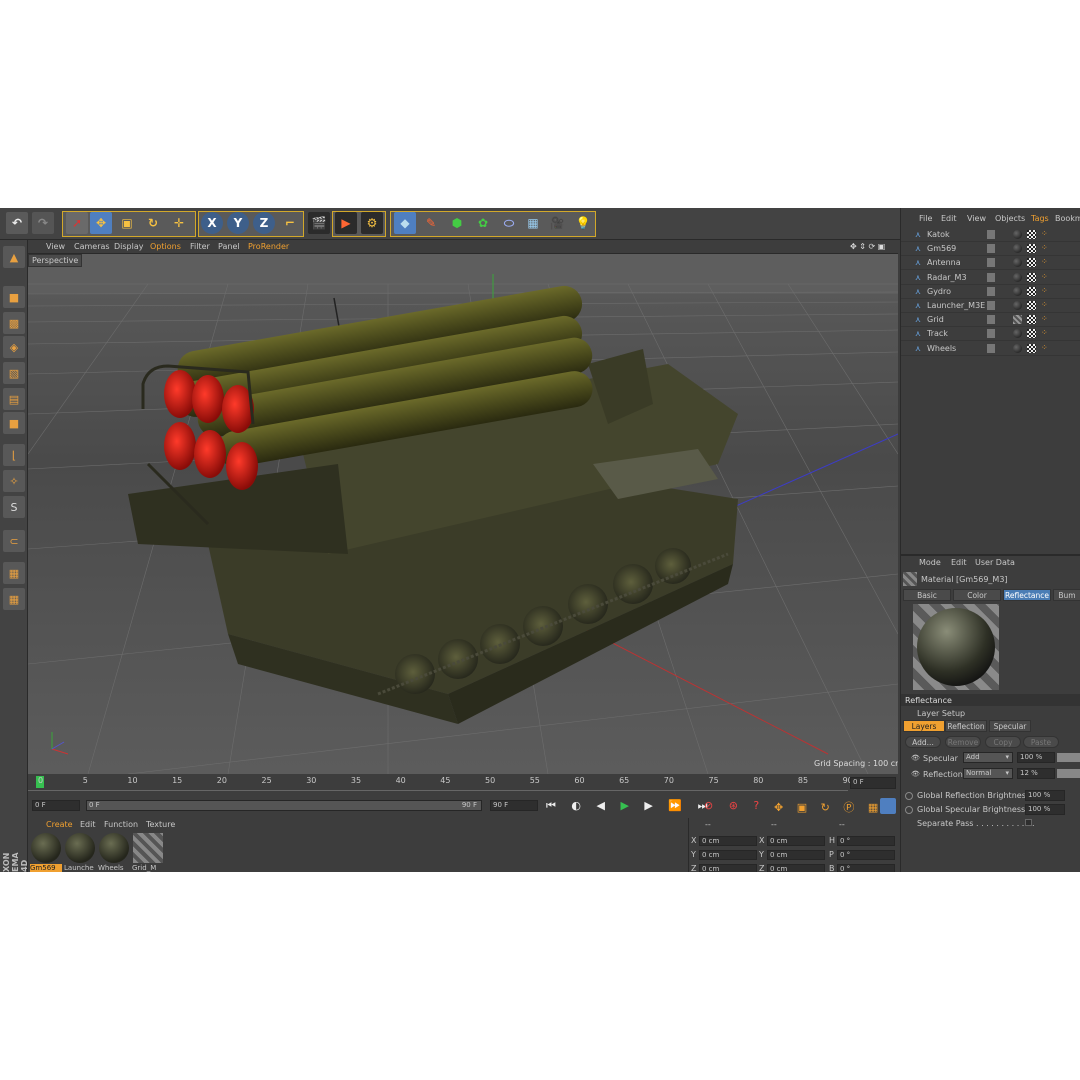 This screenshot has width=1080, height=1080. What do you see at coordinates (866, 855) in the screenshot?
I see `rot-p-field: 0 °` at bounding box center [866, 855].